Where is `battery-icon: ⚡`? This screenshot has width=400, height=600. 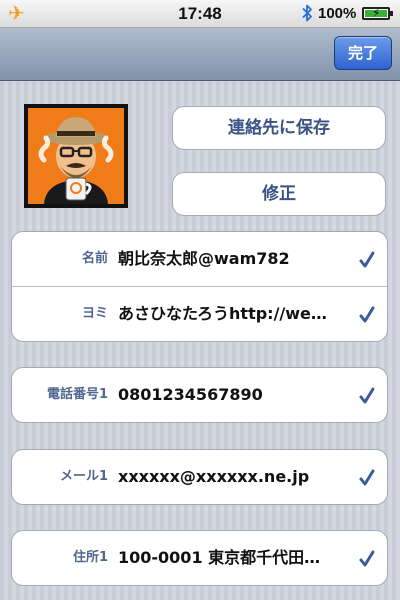 battery-icon: ⚡ is located at coordinates (376, 13).